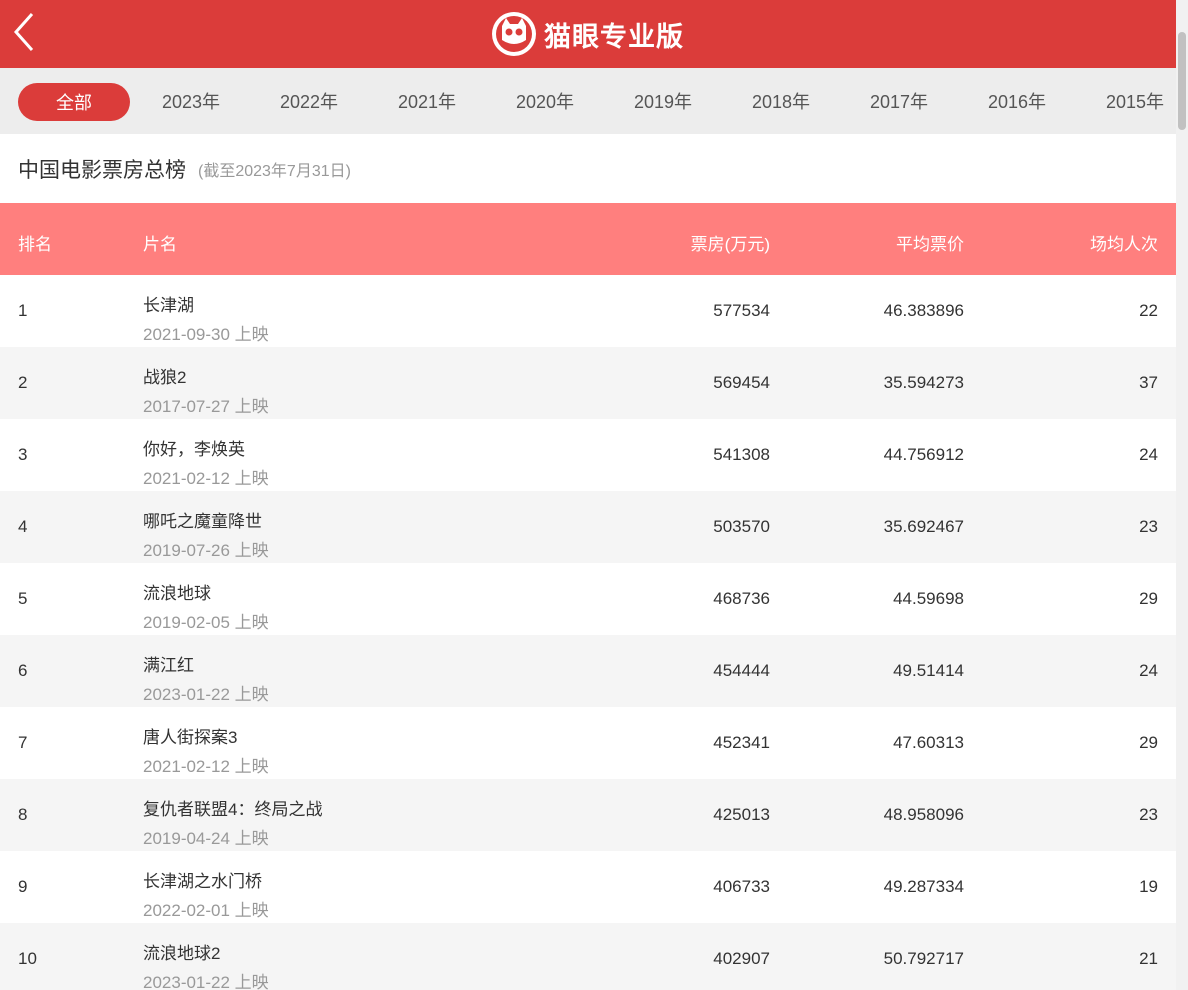 The image size is (1188, 990). I want to click on avg-price: 50.792717, so click(923, 958).